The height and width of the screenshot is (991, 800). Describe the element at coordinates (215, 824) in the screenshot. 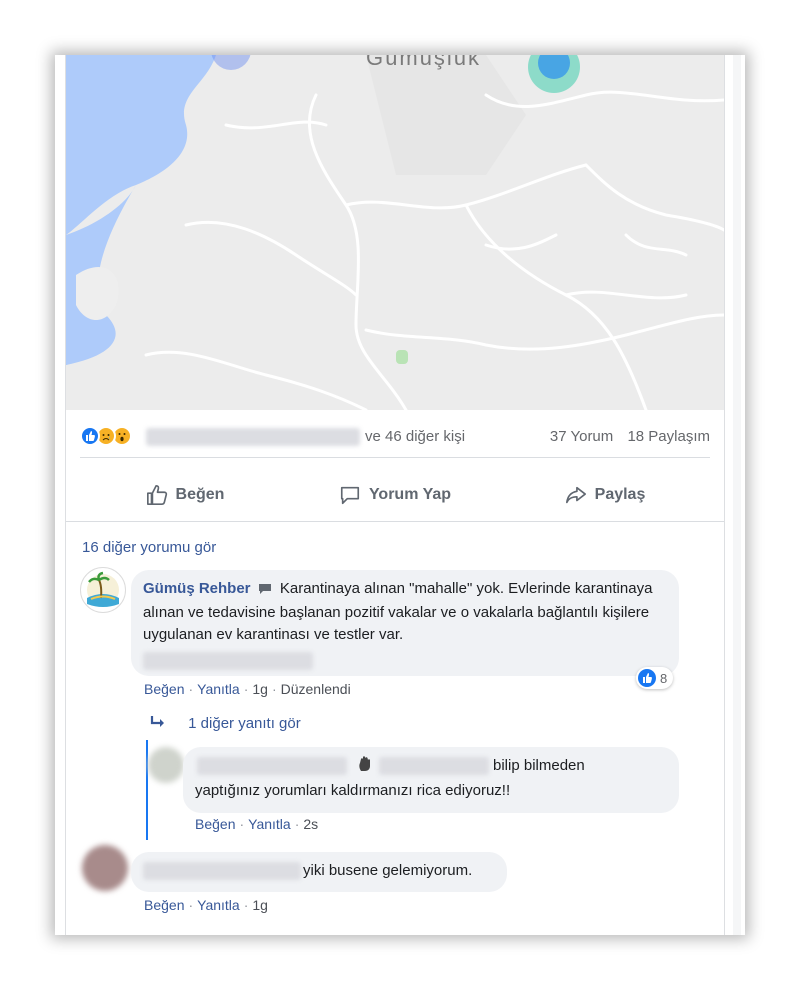

I see `reply-like-link: Beğen` at that location.